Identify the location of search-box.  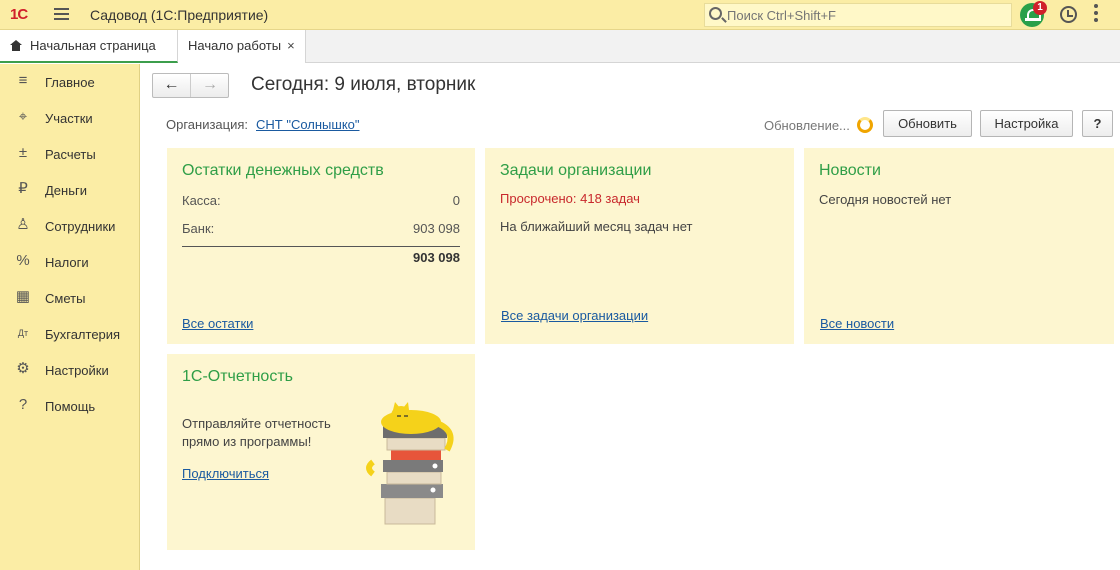
(858, 15).